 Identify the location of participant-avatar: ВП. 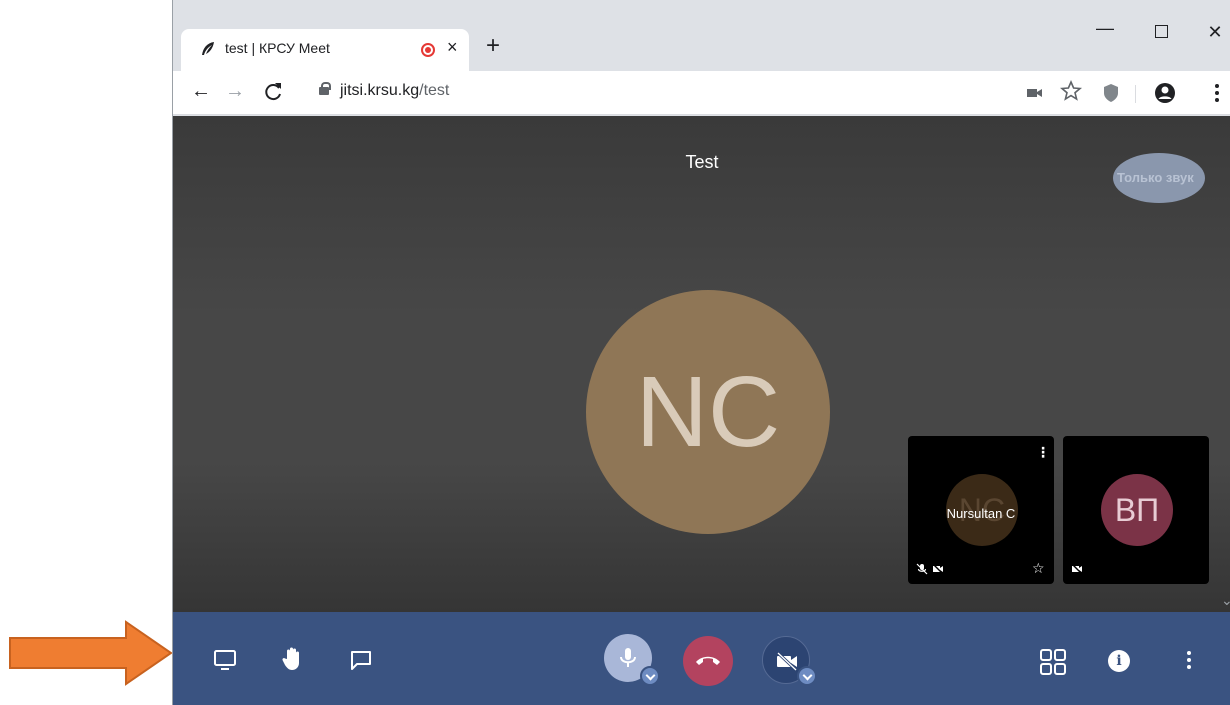
(1137, 510).